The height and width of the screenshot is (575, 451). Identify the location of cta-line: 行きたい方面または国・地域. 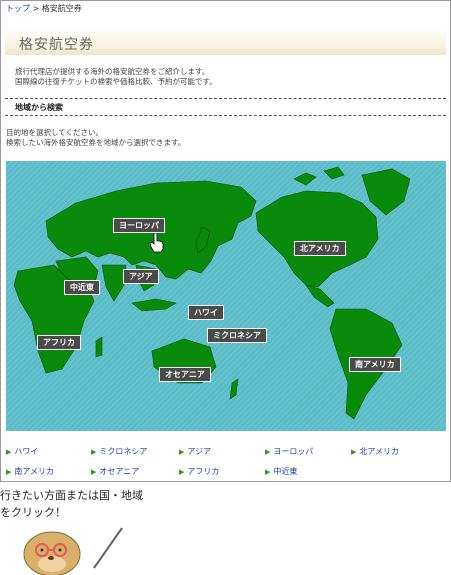
(71, 495).